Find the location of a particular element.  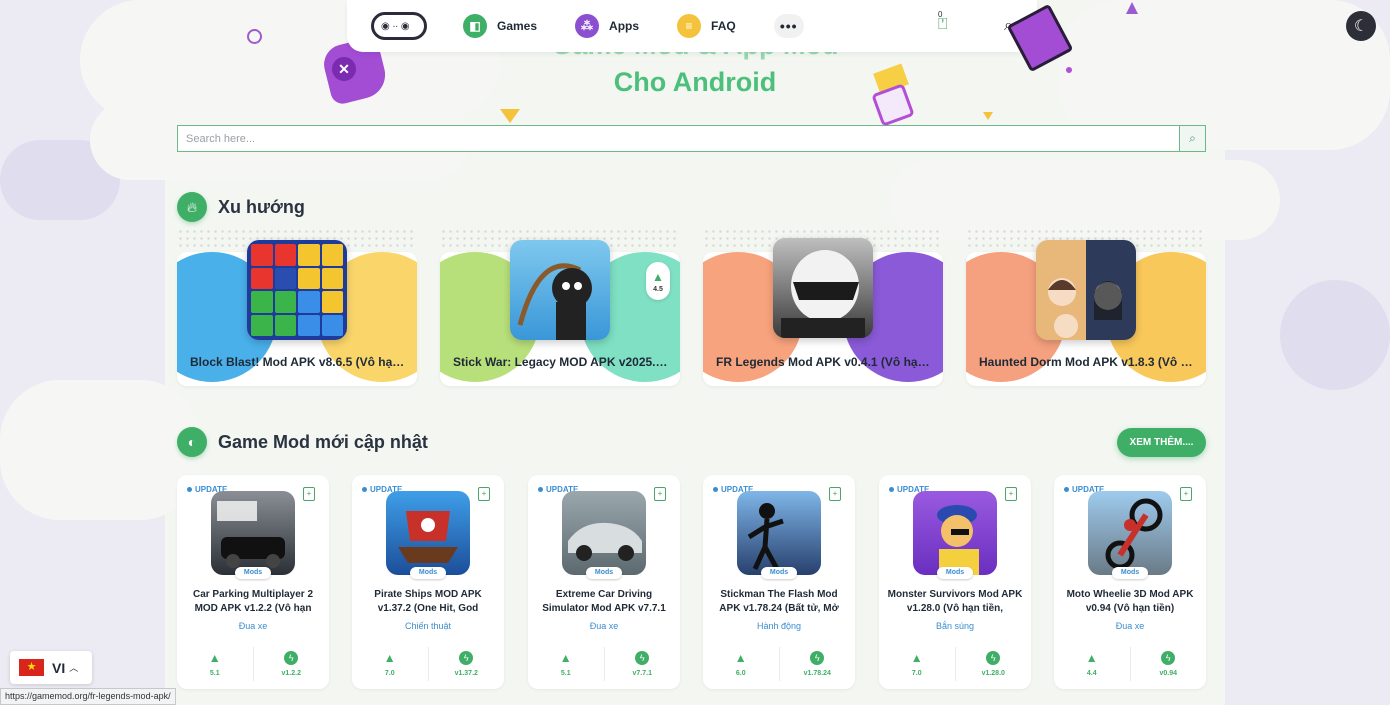

section-title: Game Mod mới cập nhật is located at coordinates (323, 441).